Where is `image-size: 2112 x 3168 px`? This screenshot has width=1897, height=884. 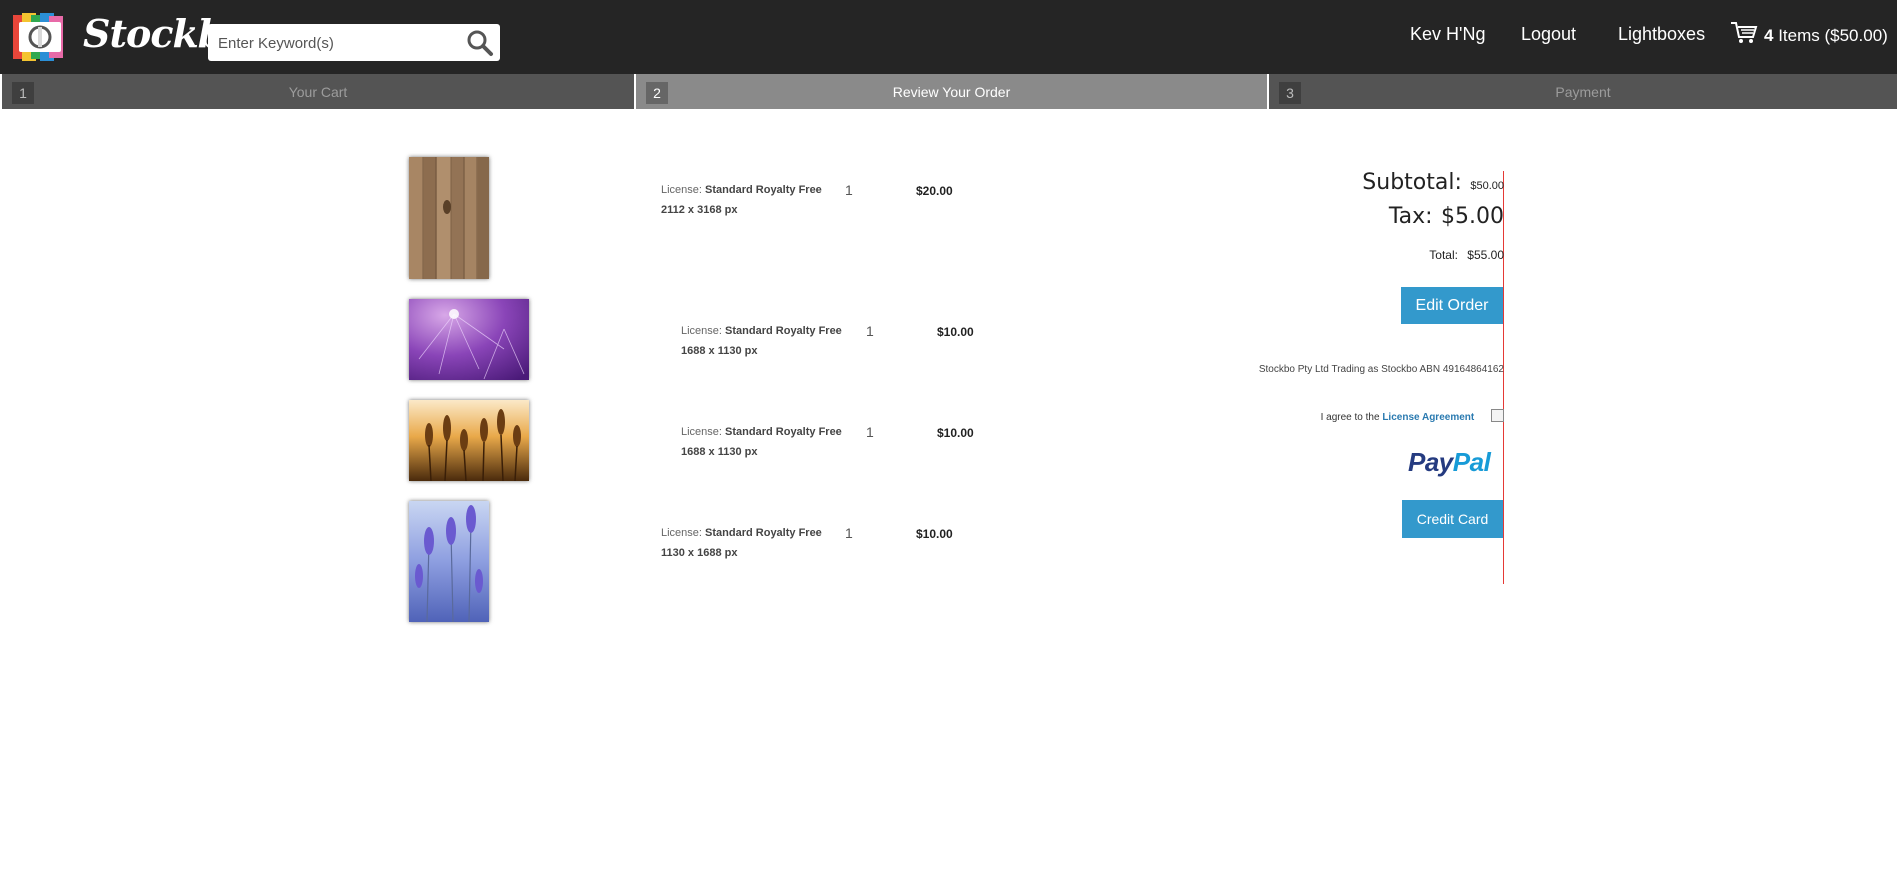 image-size: 2112 x 3168 px is located at coordinates (699, 210).